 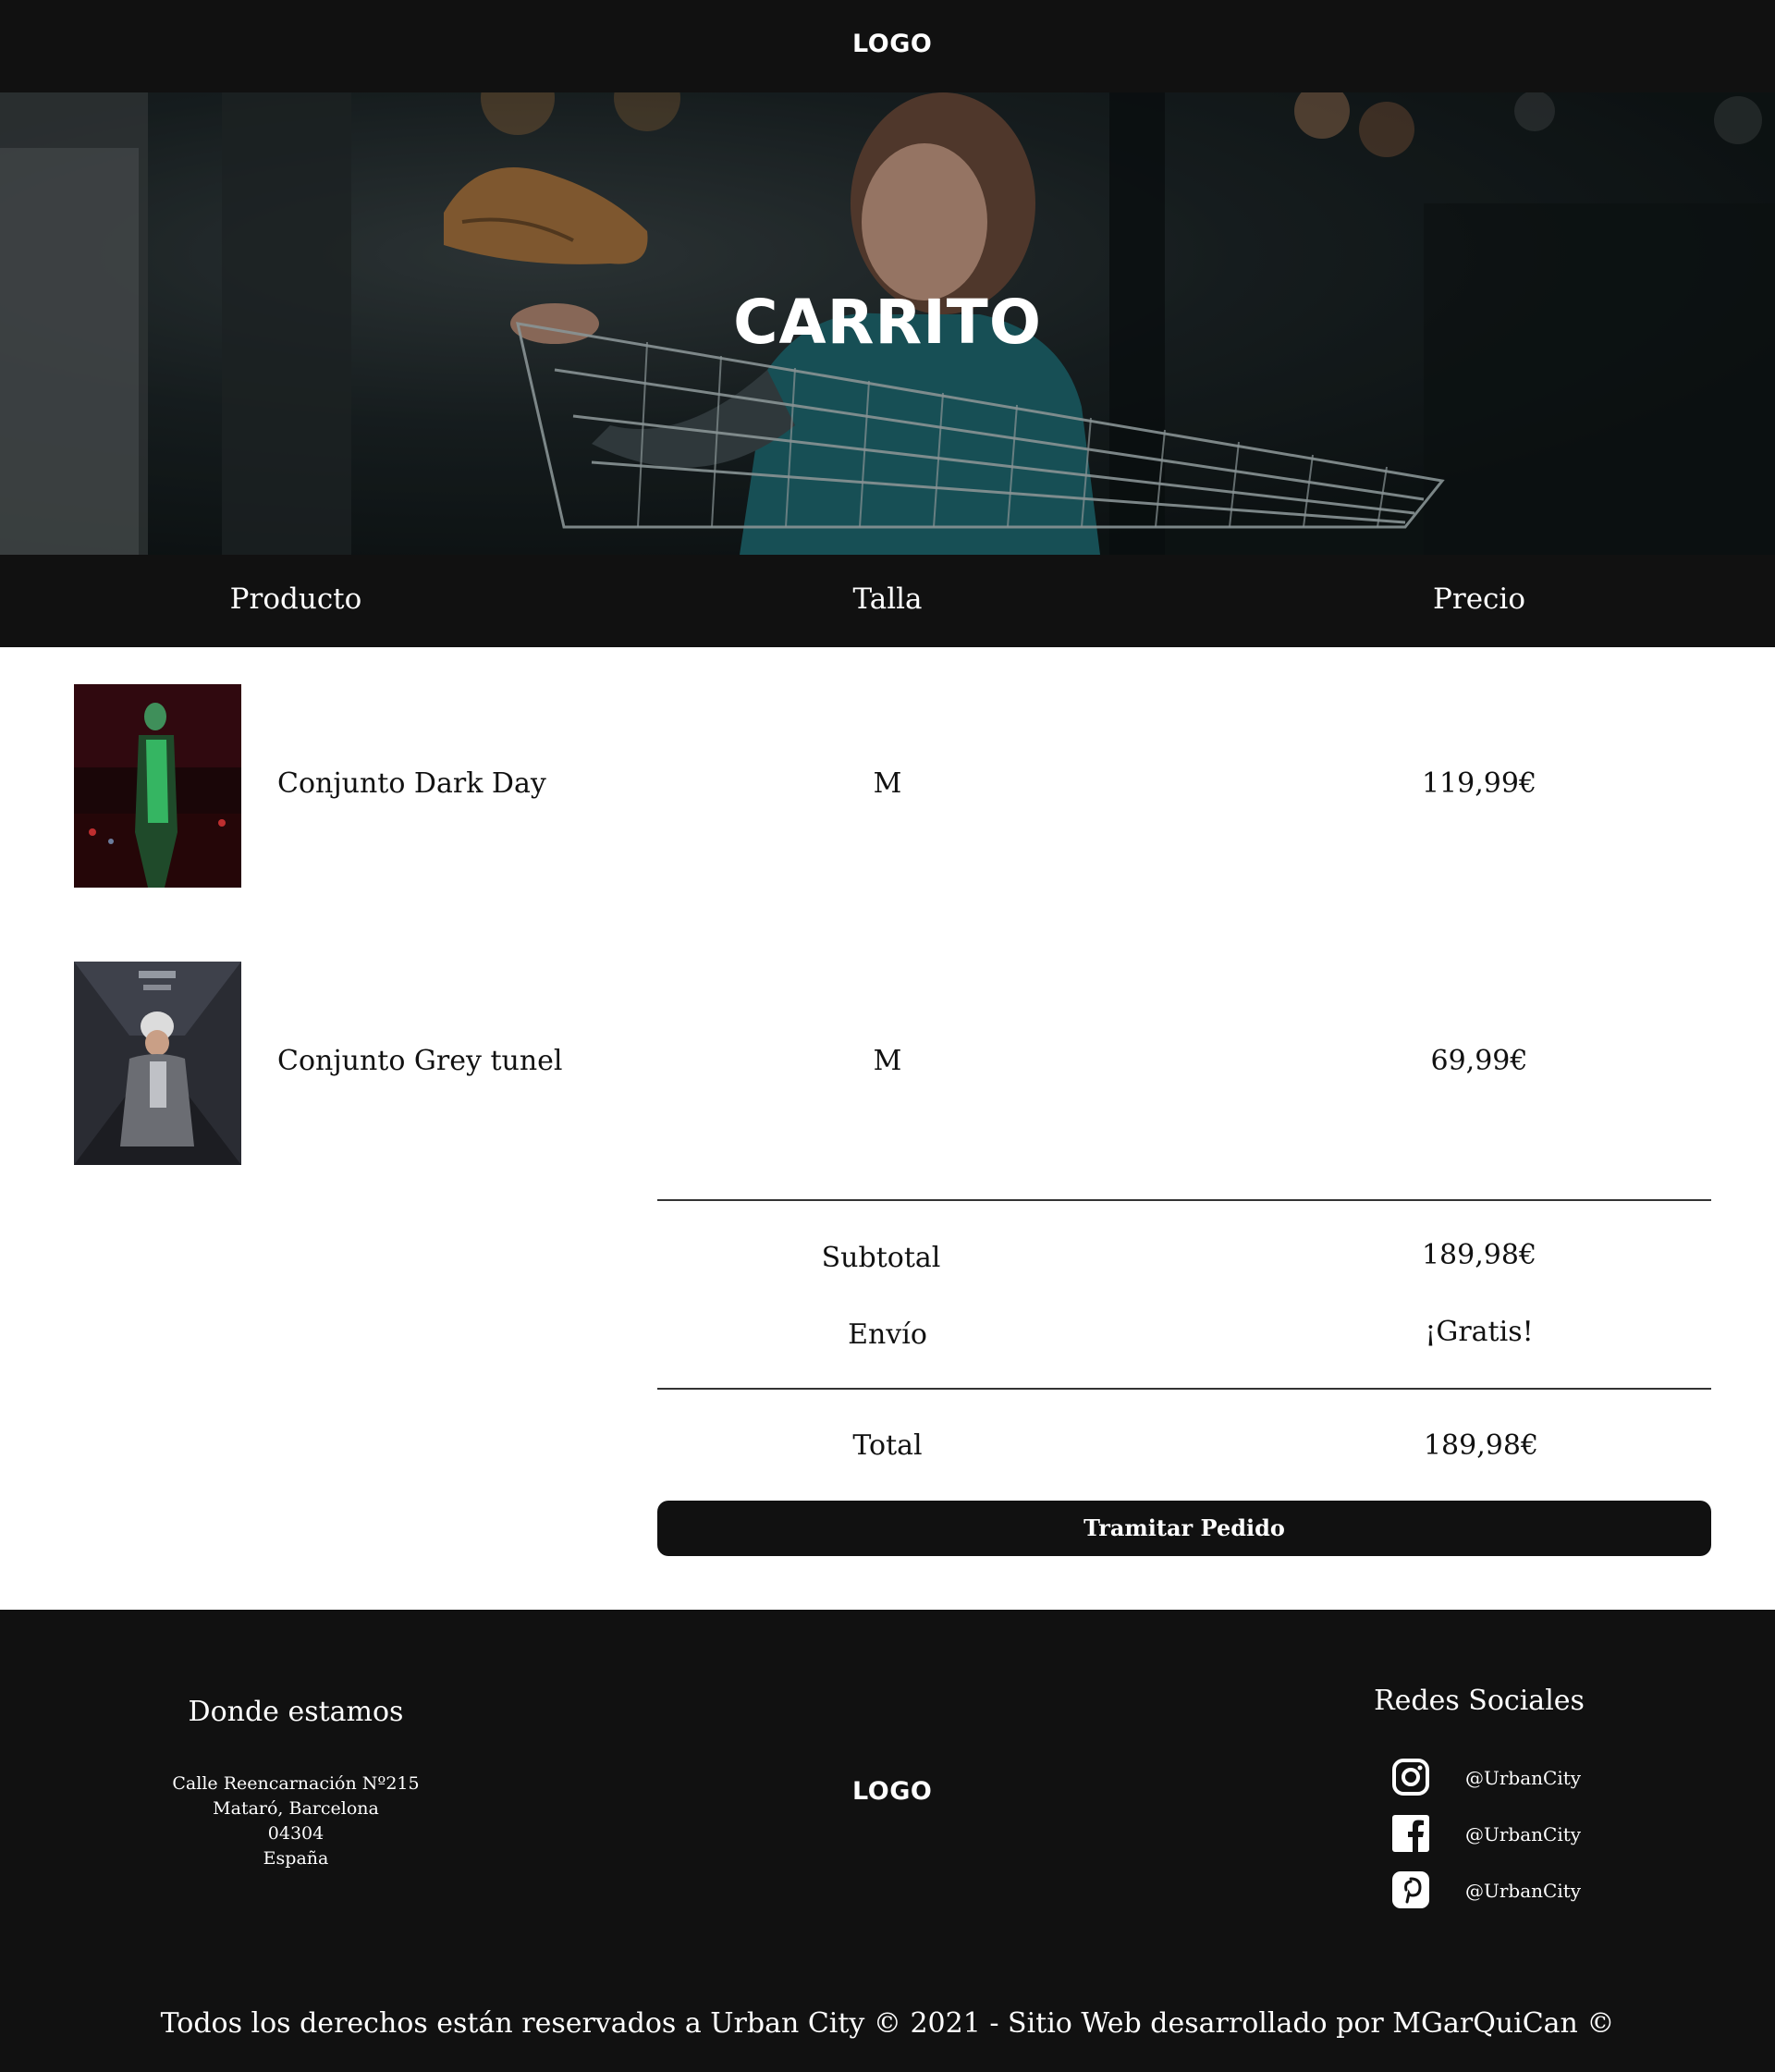 What do you see at coordinates (1479, 783) in the screenshot?
I see `product-price: 119,99€` at bounding box center [1479, 783].